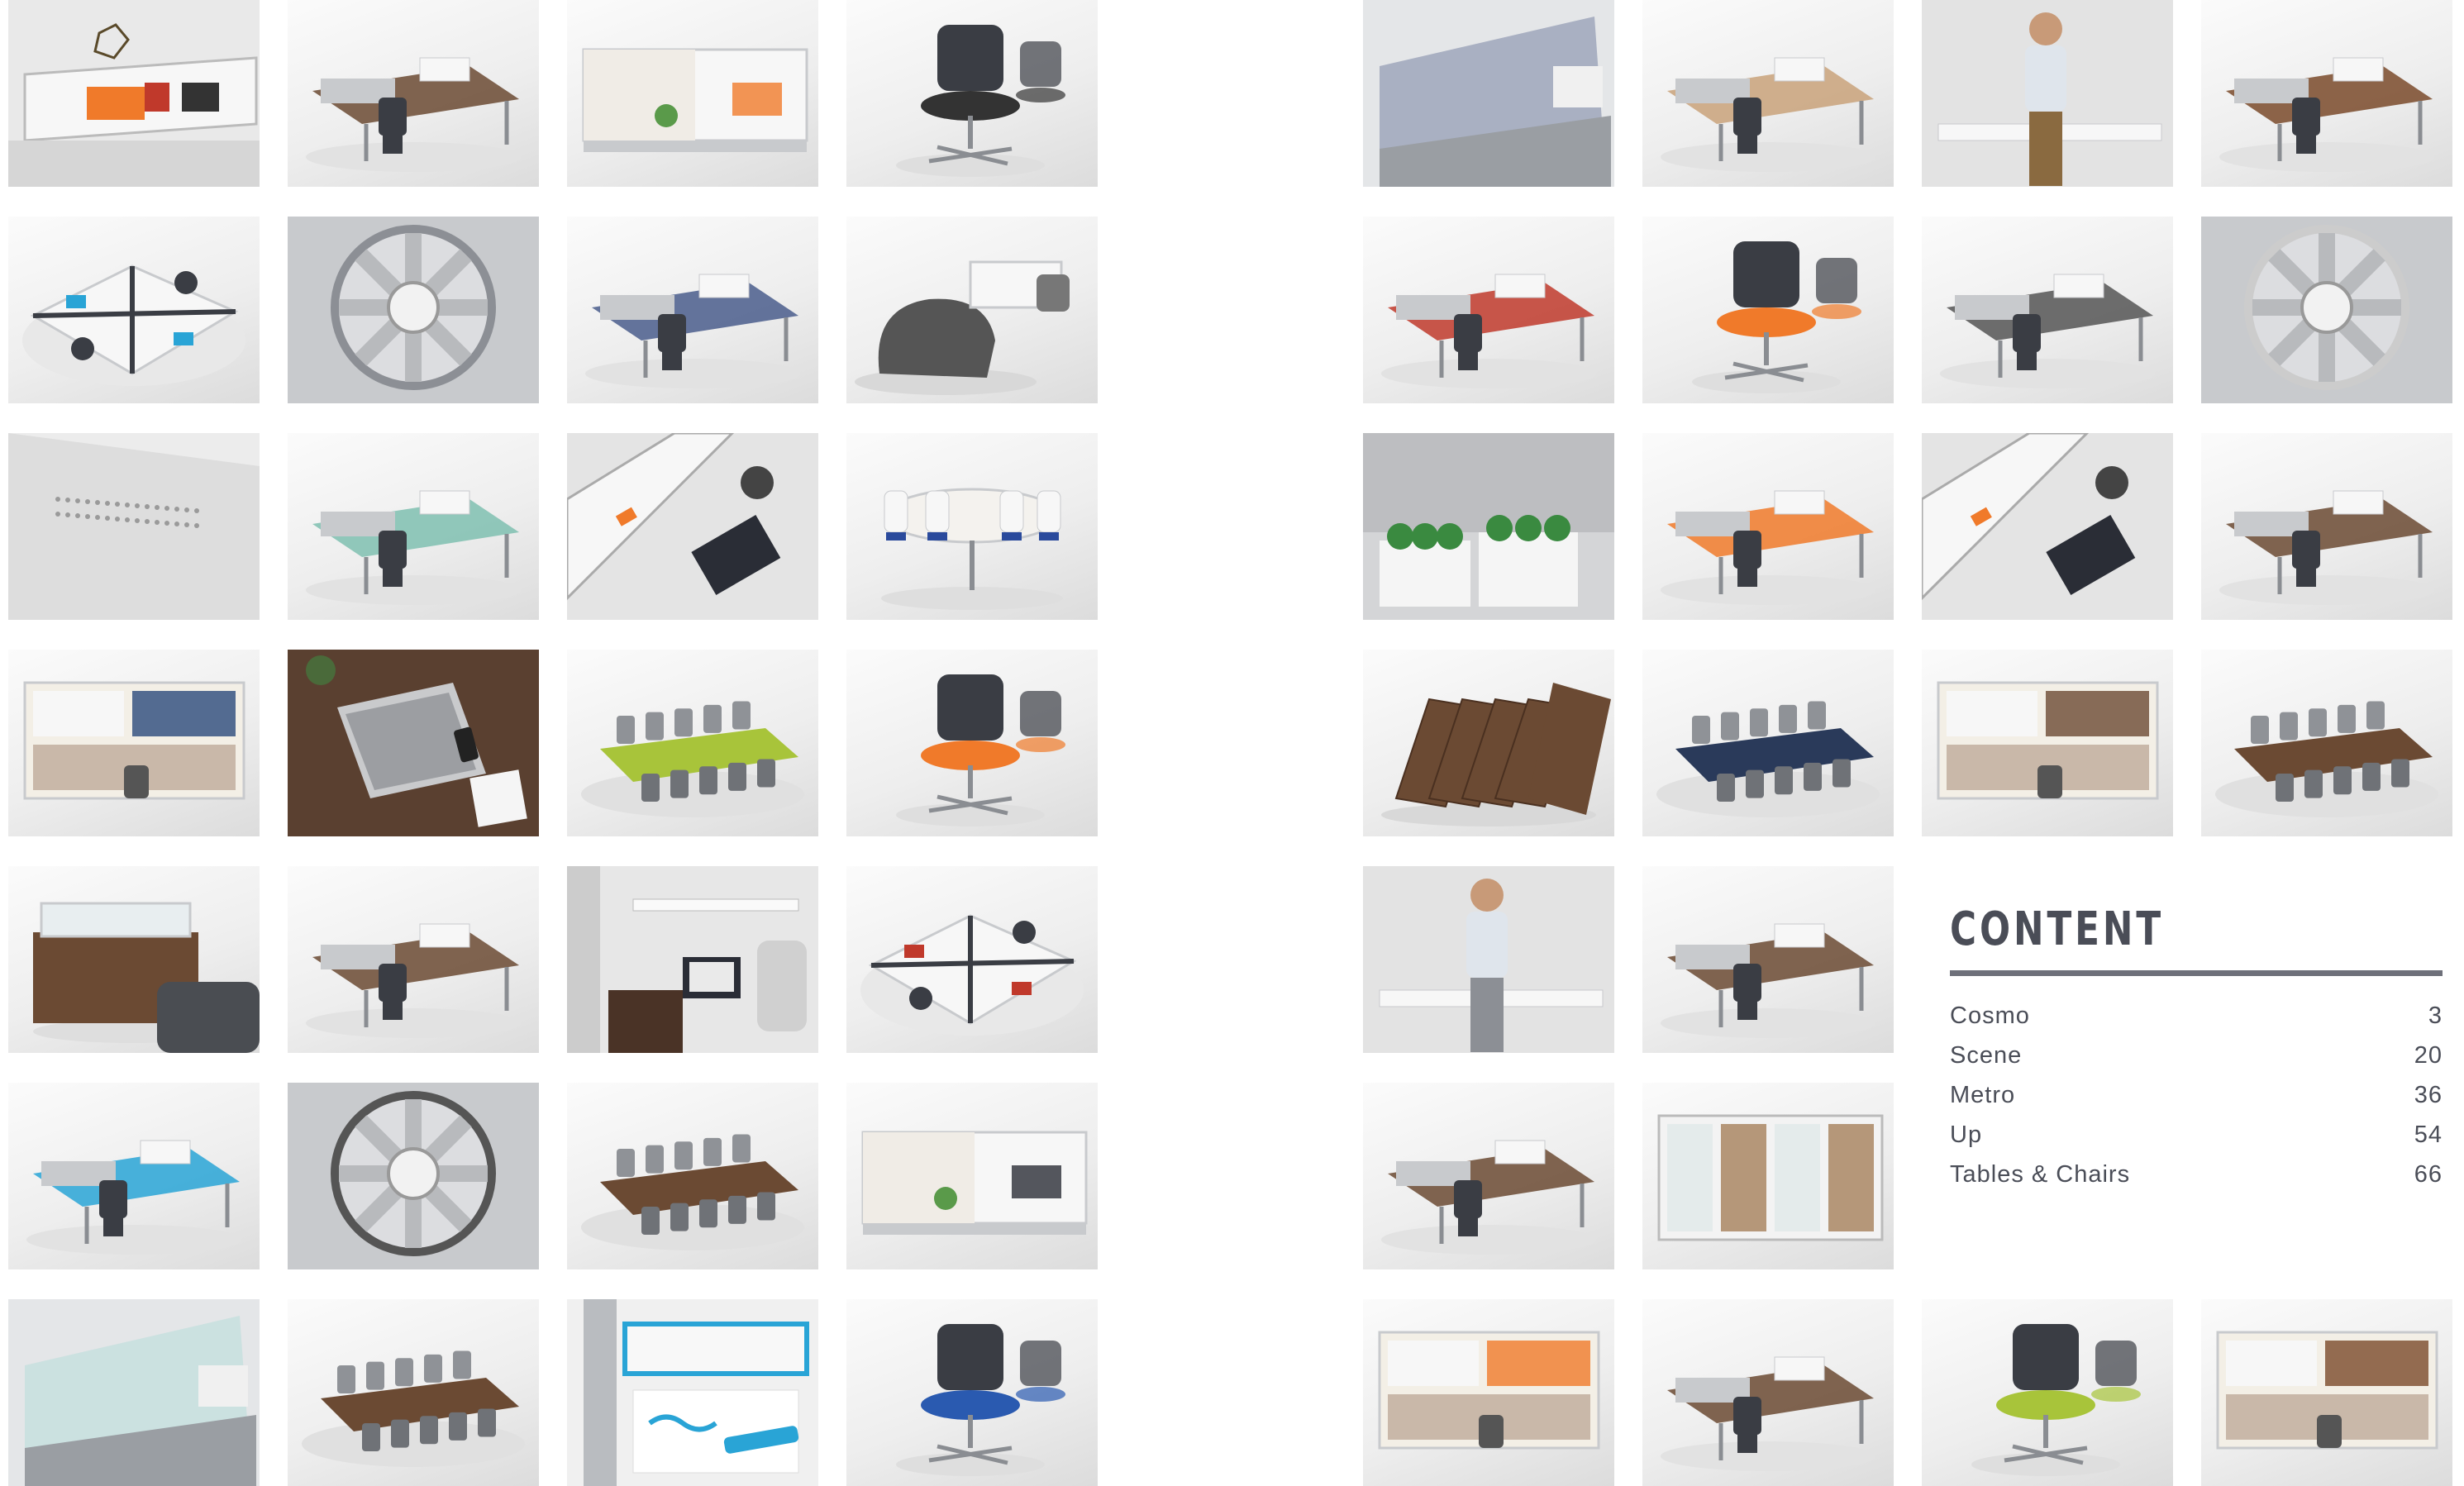  I want to click on right-photo-detail, so click(2326, 310).